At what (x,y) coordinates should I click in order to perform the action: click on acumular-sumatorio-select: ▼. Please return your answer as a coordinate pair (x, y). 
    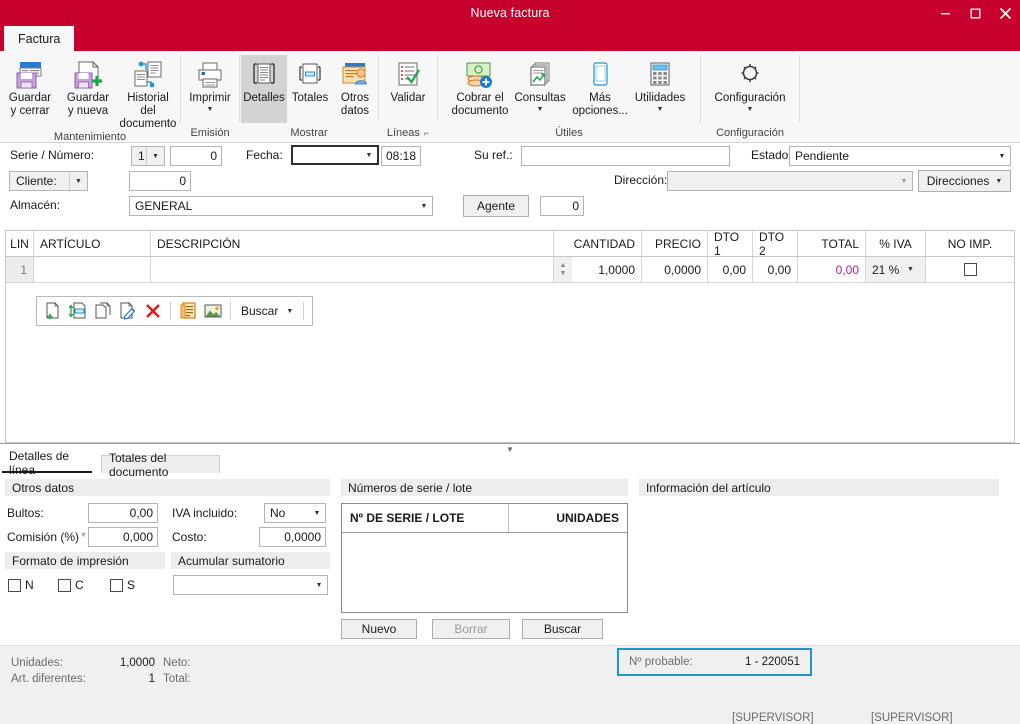
    Looking at the image, I should click on (250, 585).